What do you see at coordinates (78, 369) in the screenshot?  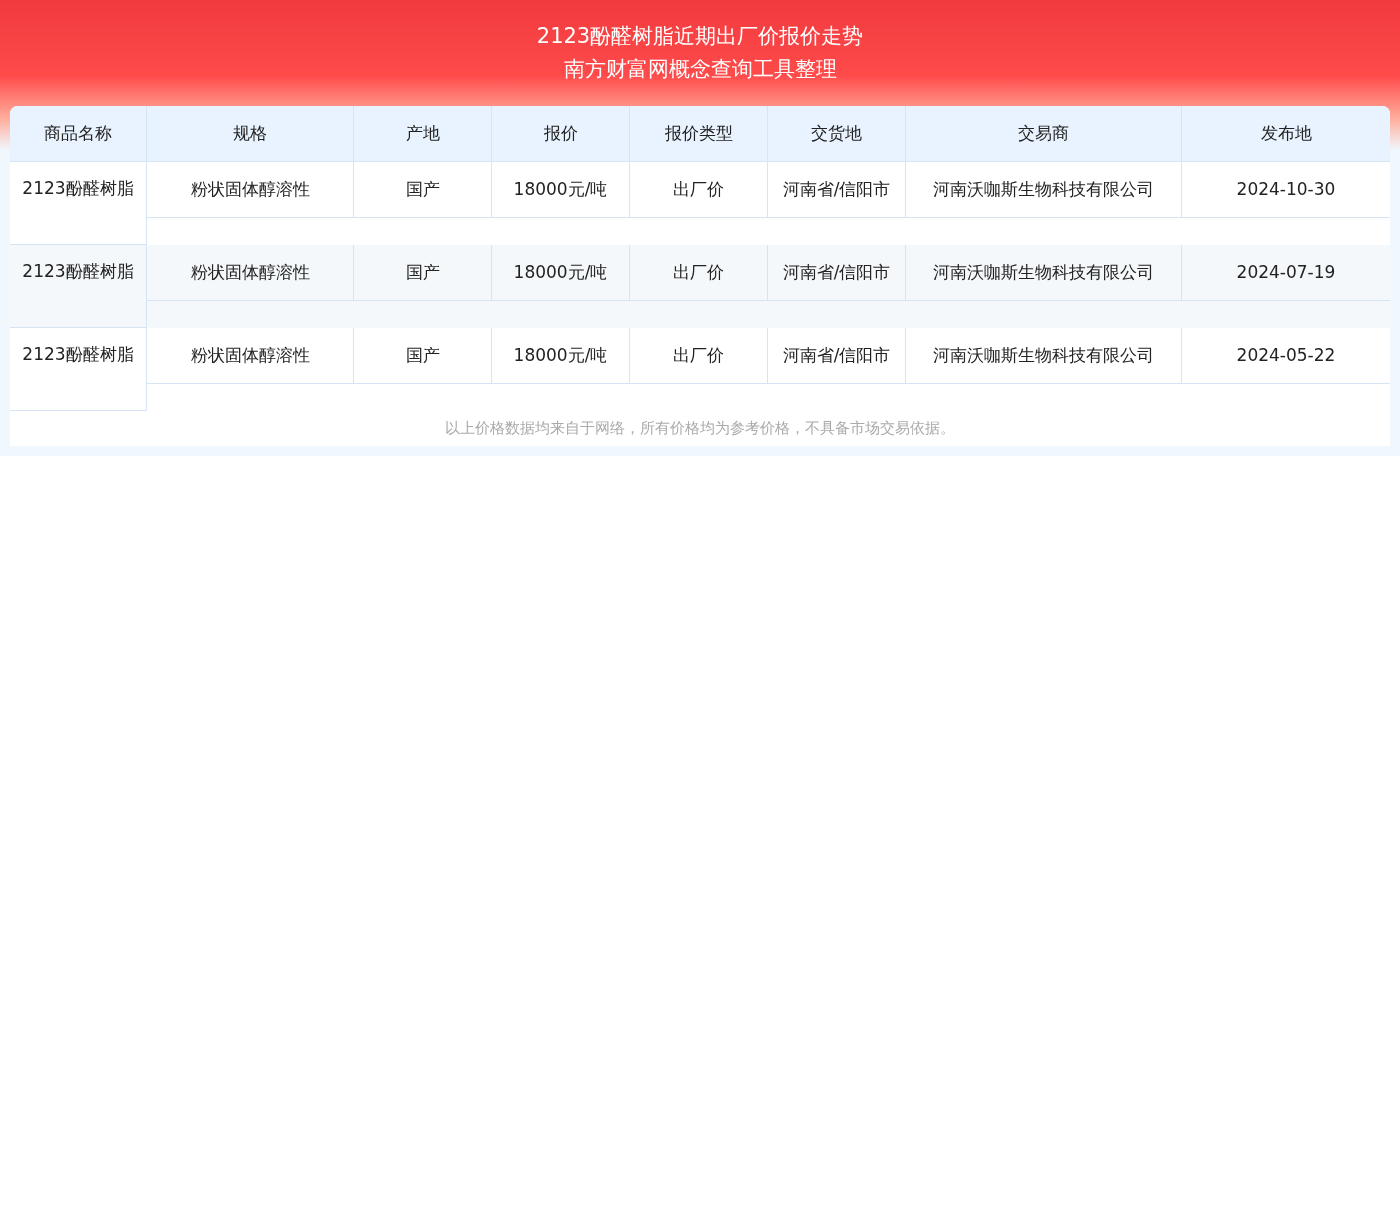 I see `table-cell: 2123酚醛树脂` at bounding box center [78, 369].